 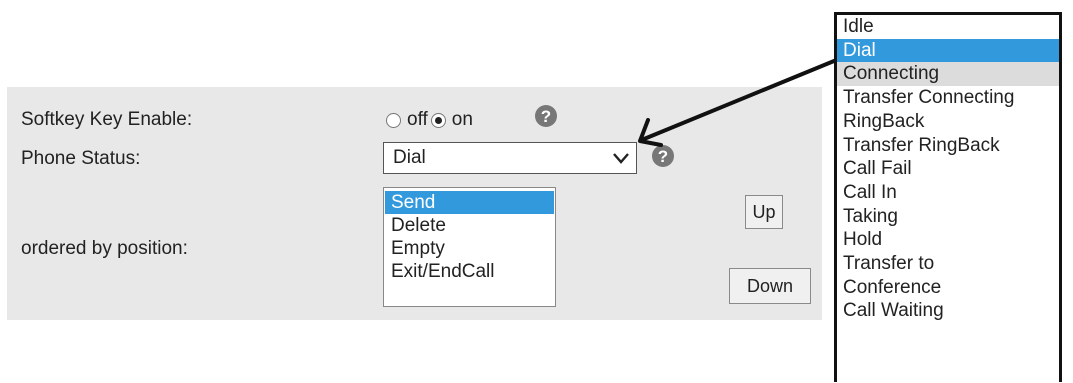 What do you see at coordinates (104, 248) in the screenshot?
I see `ordered-by-position-label: ordered by position:` at bounding box center [104, 248].